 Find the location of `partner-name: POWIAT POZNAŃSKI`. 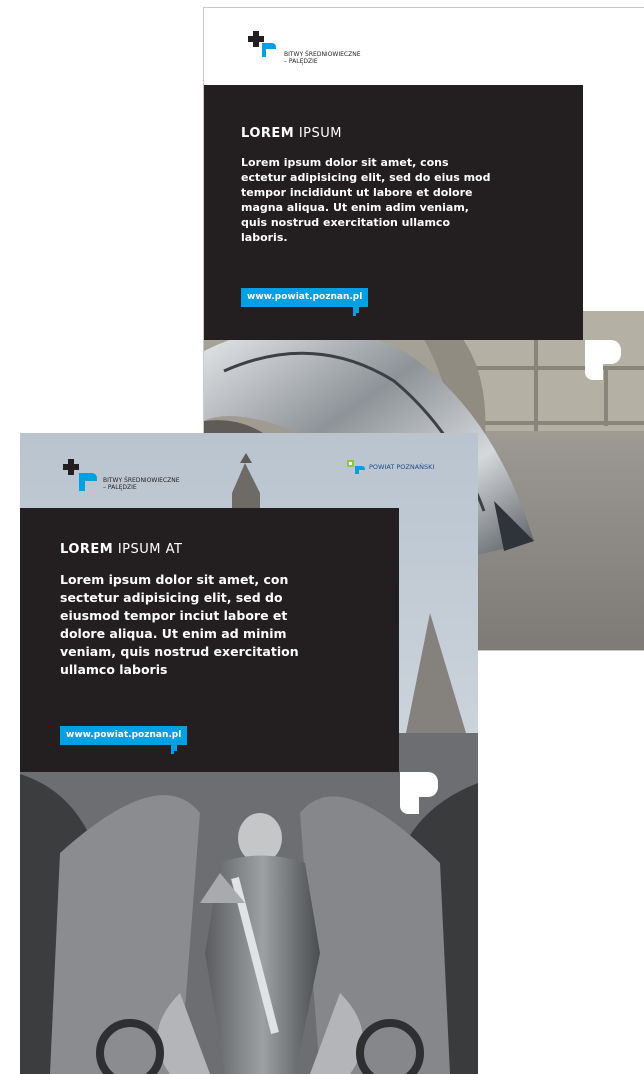

partner-name: POWIAT POZNAŃSKI is located at coordinates (402, 467).